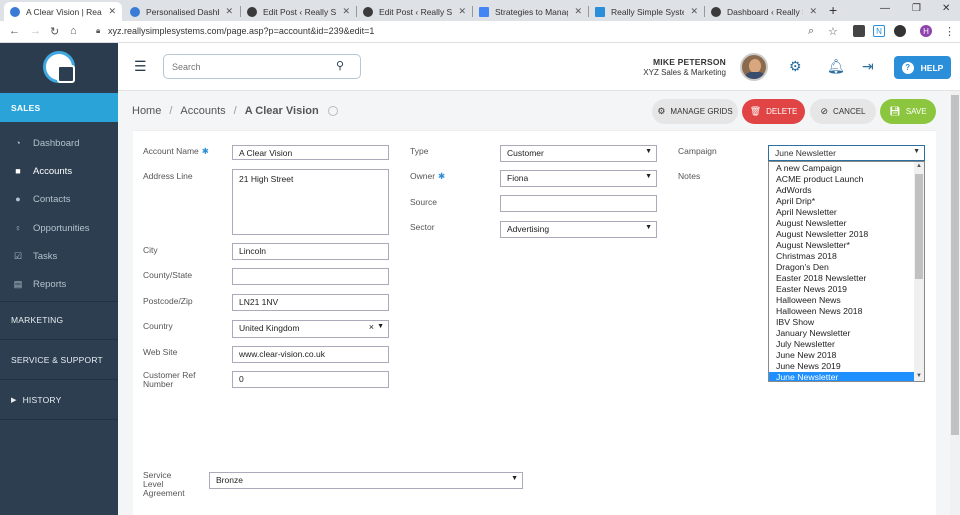 Image resolution: width=960 pixels, height=515 pixels. What do you see at coordinates (310, 202) in the screenshot?
I see `address-field: 21 High Street` at bounding box center [310, 202].